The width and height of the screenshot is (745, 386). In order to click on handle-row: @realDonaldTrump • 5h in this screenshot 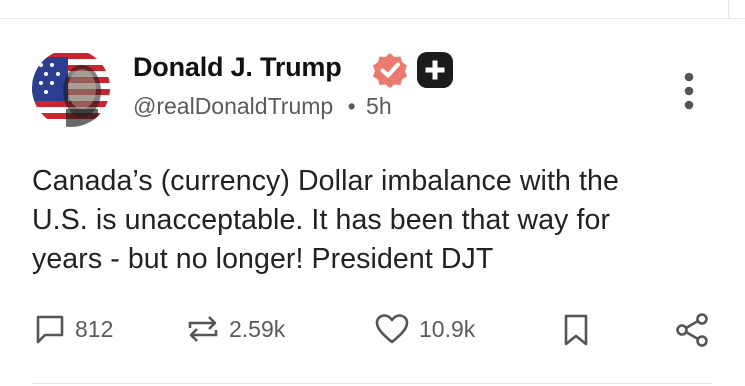, I will do `click(262, 106)`.